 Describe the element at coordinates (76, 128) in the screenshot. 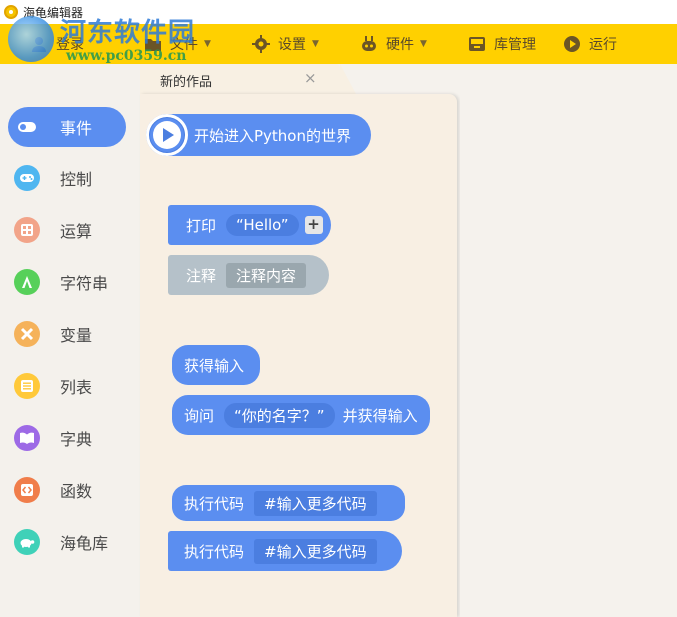

I see `category-label: 事件` at that location.